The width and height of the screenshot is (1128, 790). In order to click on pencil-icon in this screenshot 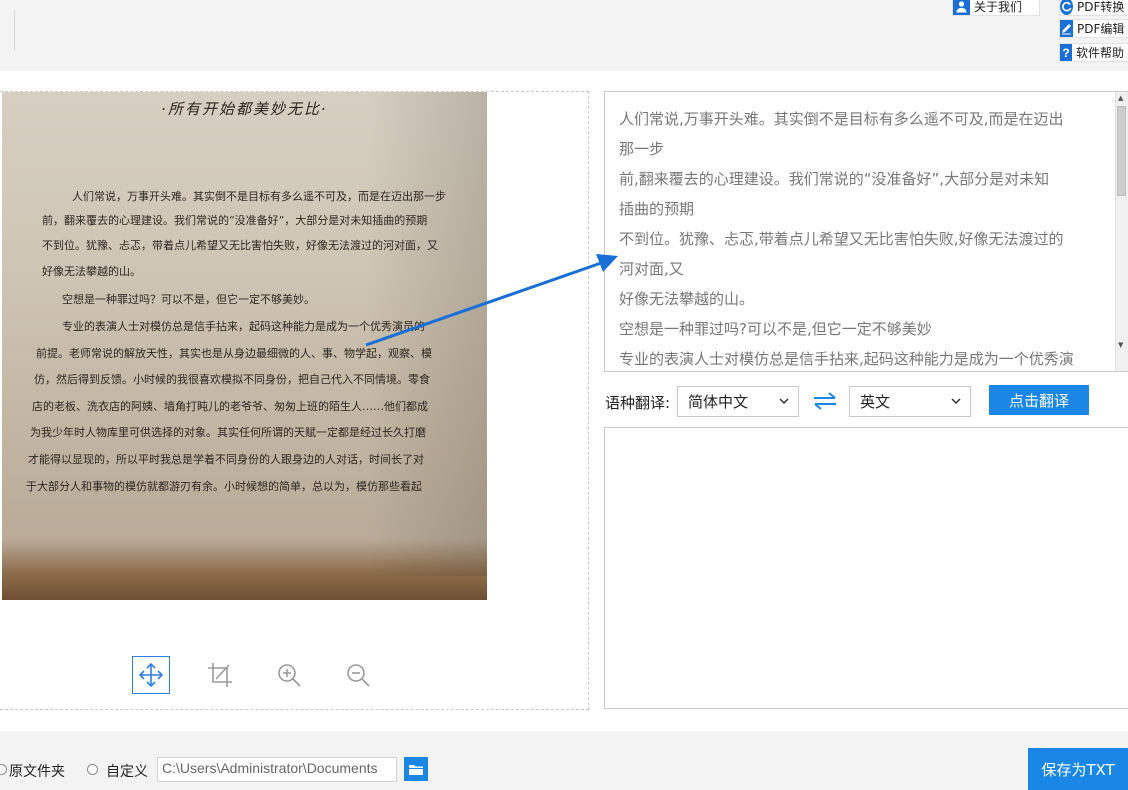, I will do `click(1066, 28)`.